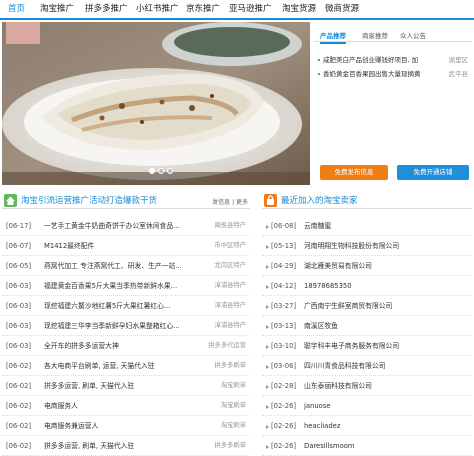  Describe the element at coordinates (119, 366) in the screenshot. I see `item-title: 各大电商平台刷单, 运营, 天猫代入驻` at that location.